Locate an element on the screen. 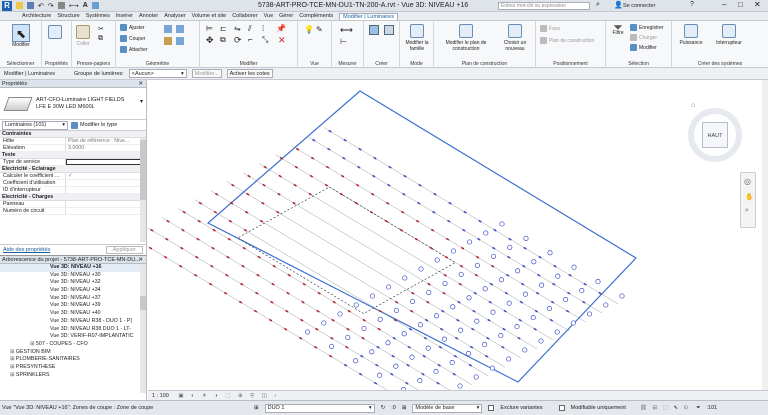 Image resolution: width=768 pixels, height=415 pixels. apply-button: Appliquer is located at coordinates (124, 250).